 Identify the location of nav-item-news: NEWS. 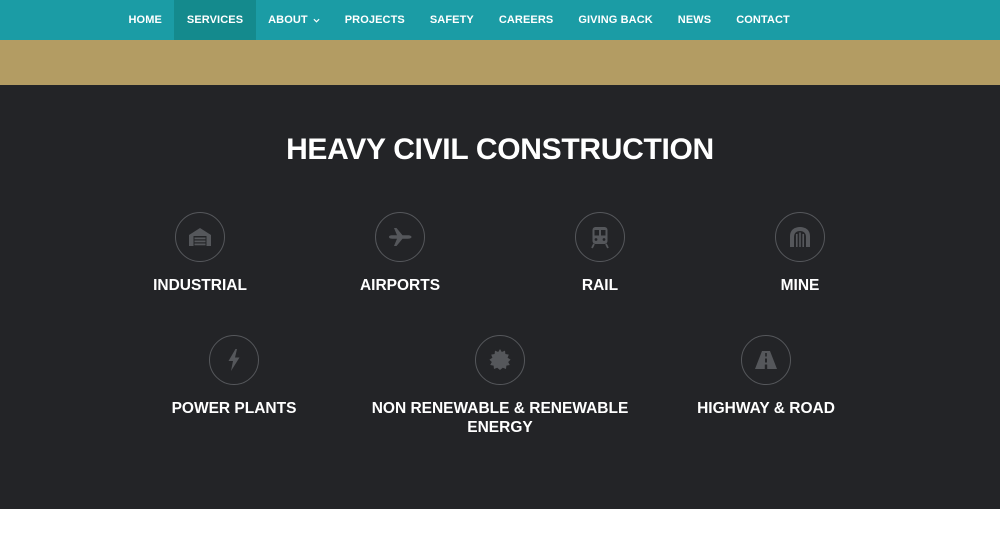
(694, 20).